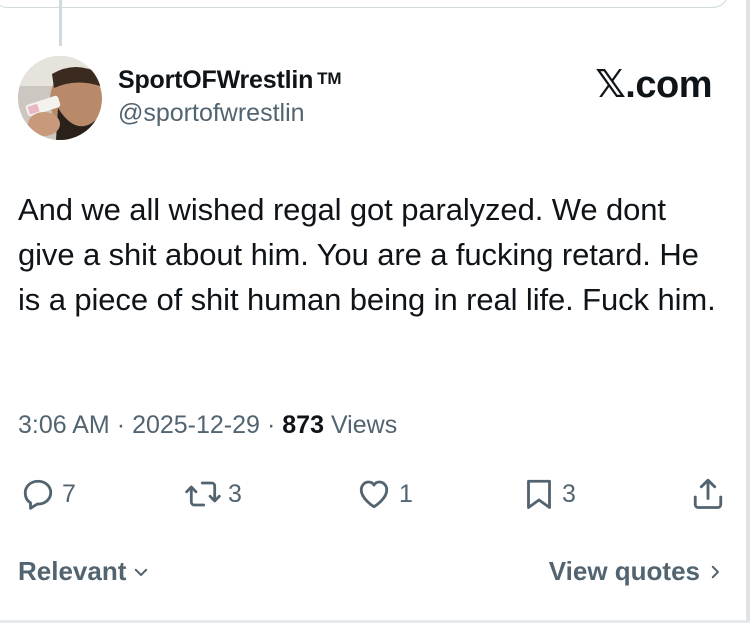  Describe the element at coordinates (406, 493) in the screenshot. I see `like-count: 1` at that location.